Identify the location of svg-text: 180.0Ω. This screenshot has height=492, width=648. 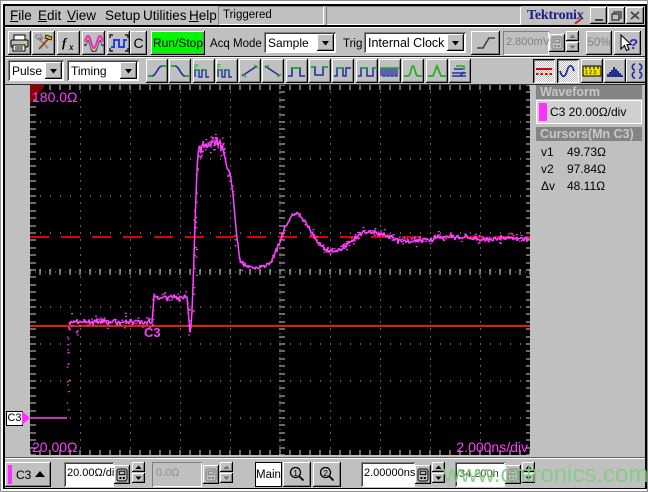
(55, 97).